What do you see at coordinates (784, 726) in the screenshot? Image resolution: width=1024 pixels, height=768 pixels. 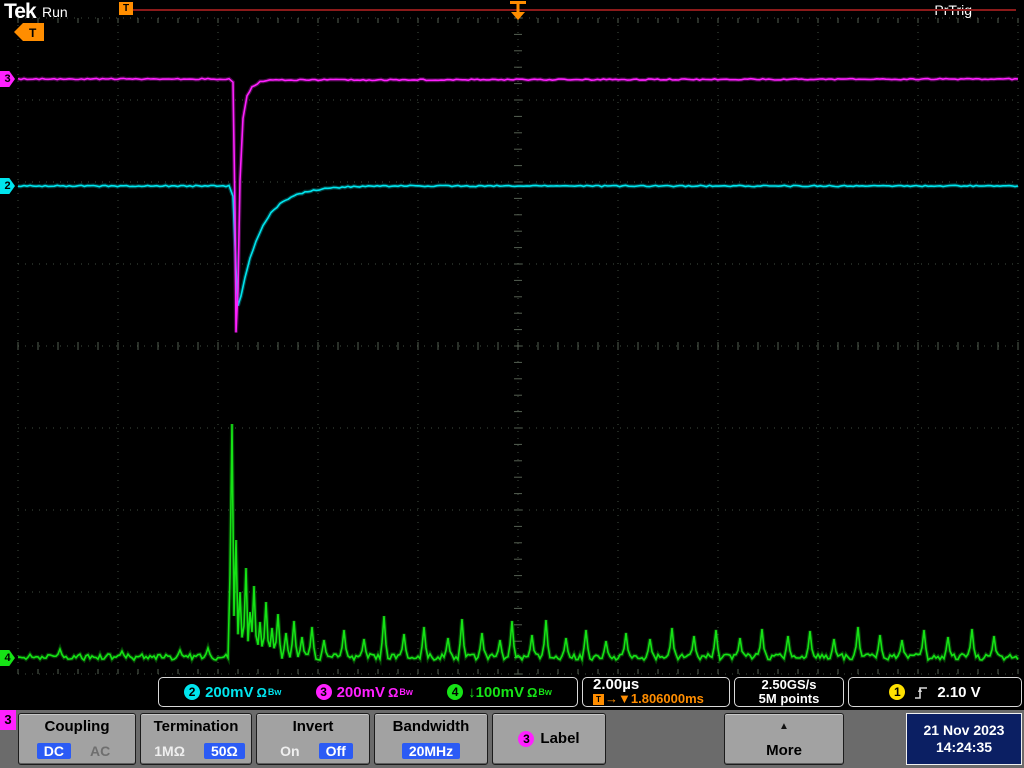 I see `chevron-up-icon: ▲` at bounding box center [784, 726].